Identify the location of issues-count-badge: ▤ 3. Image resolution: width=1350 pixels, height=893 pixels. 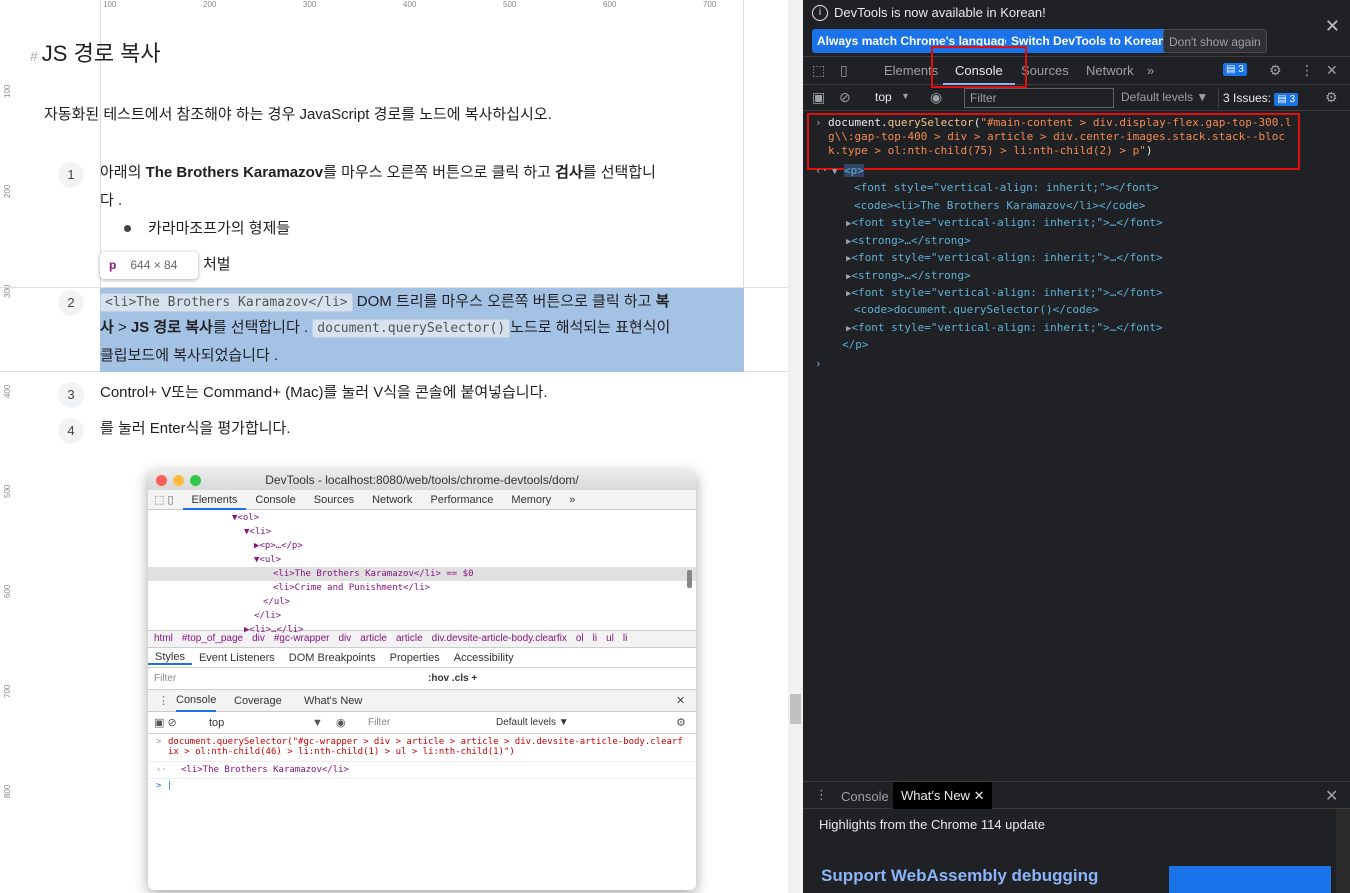
(1235, 69).